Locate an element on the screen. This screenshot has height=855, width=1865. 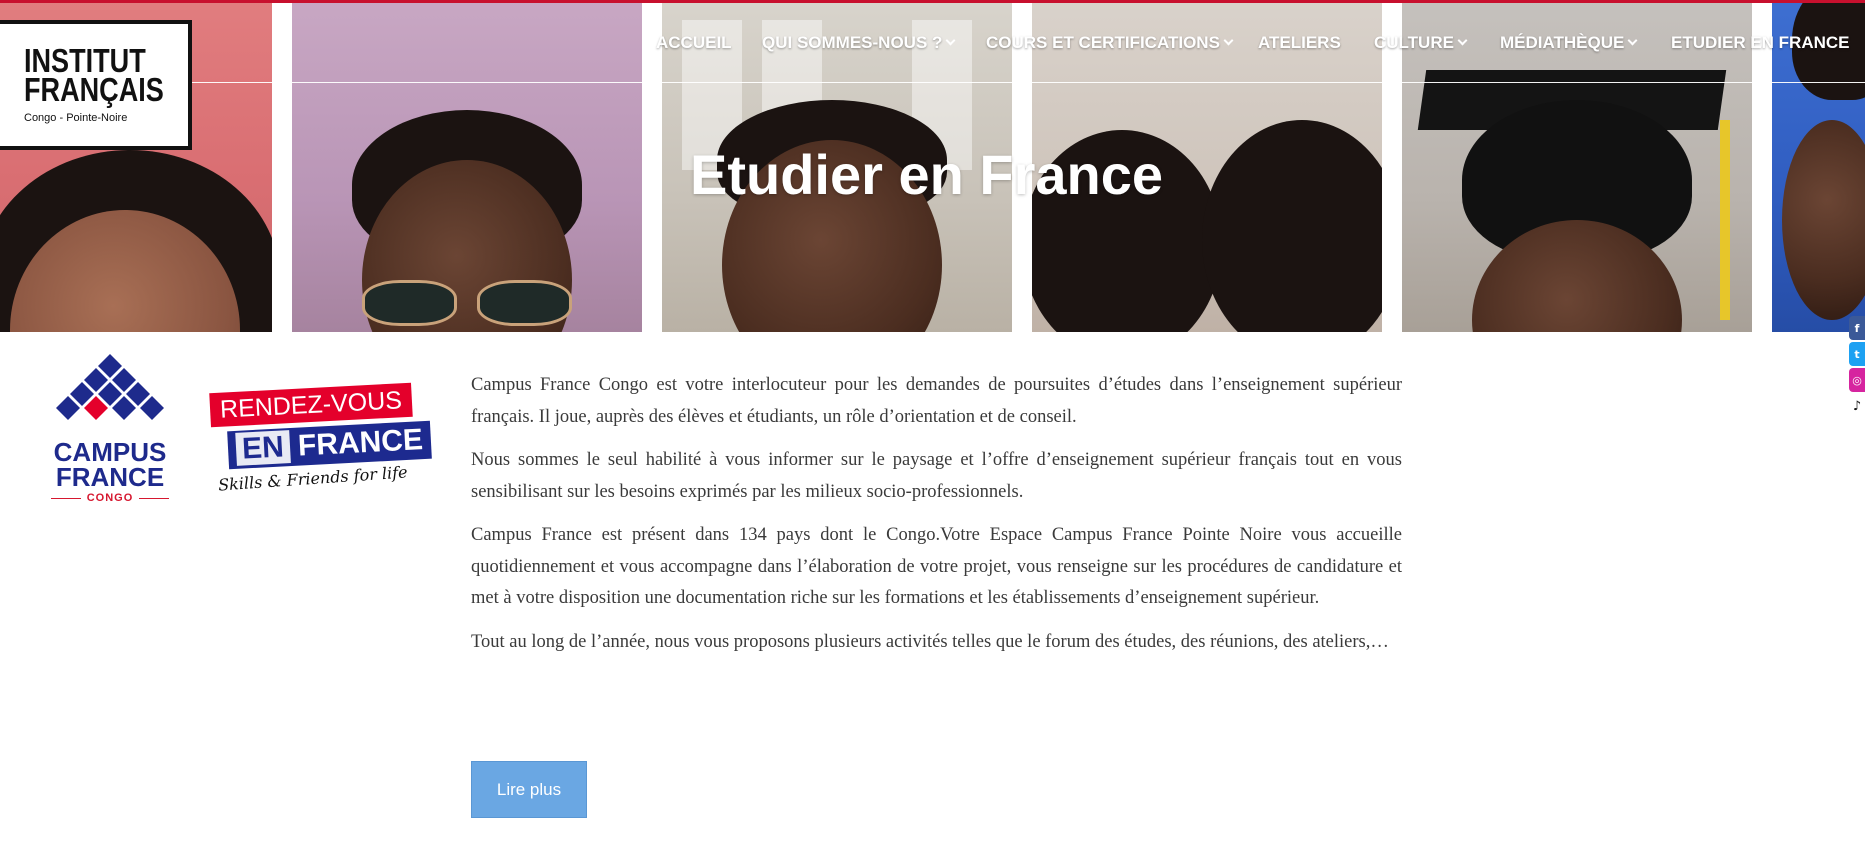
logo-text-line2: FRANÇAIS is located at coordinates (94, 89).